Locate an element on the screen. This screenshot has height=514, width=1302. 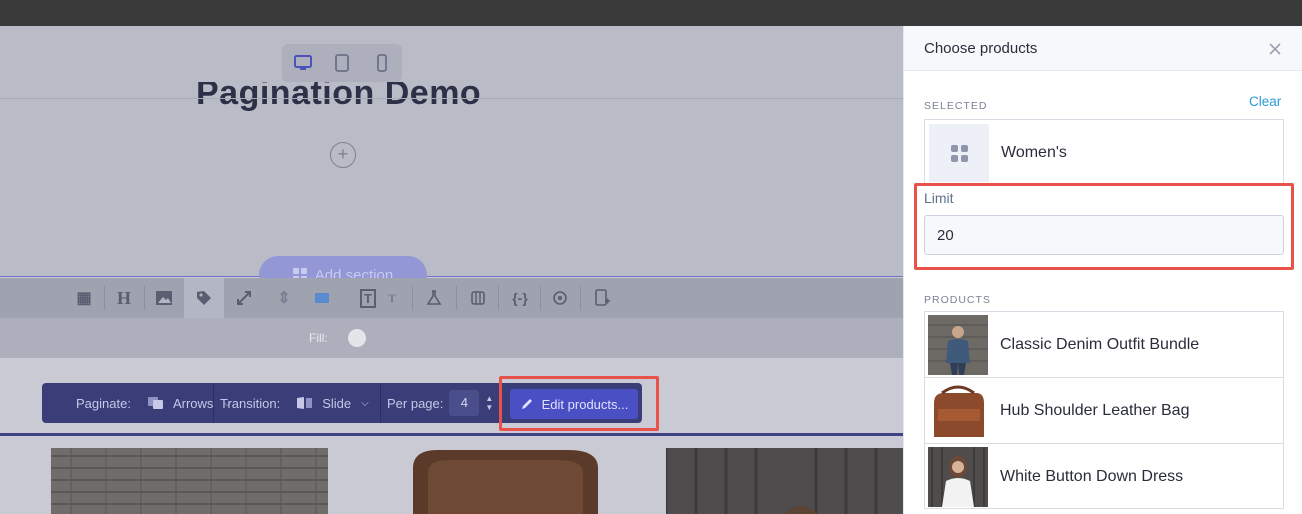
paginate-control: Paginate: Arrows ⌵ is located at coordinates (153, 403).